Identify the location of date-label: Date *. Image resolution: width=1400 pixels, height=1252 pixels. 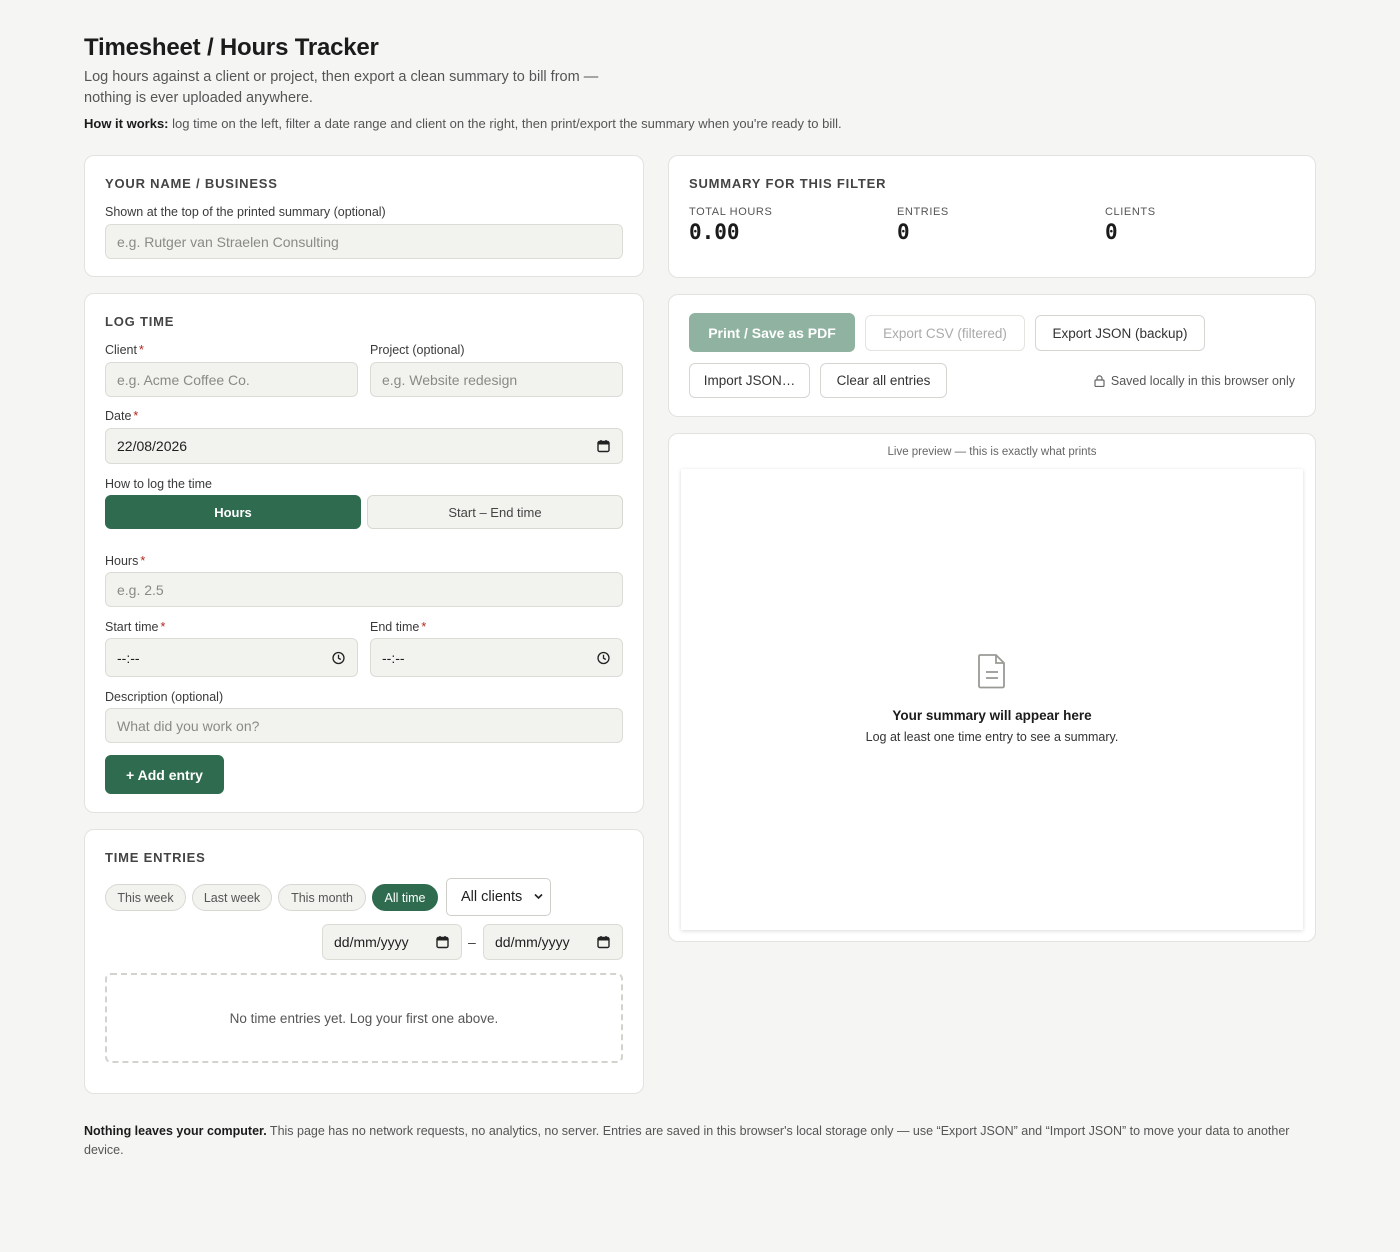
(121, 416).